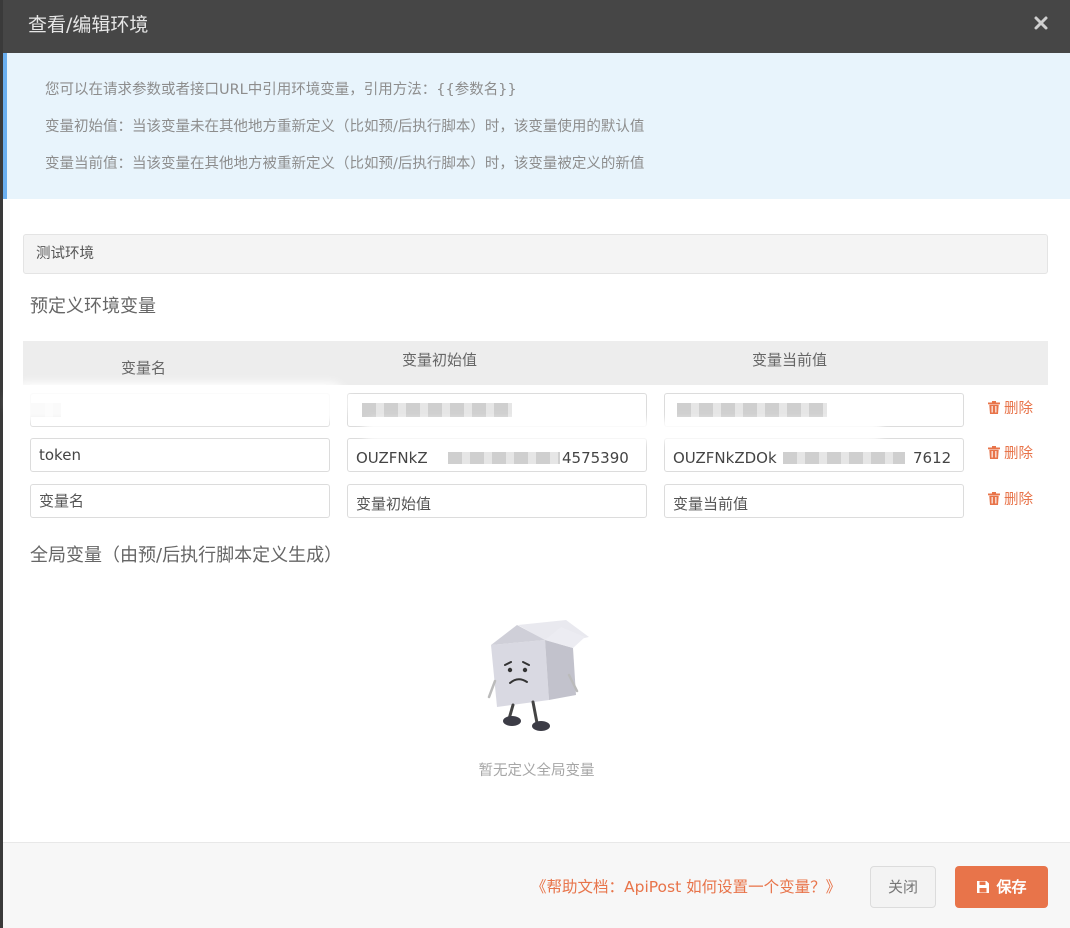  Describe the element at coordinates (932, 458) in the screenshot. I see `current-value-tail: 7612` at that location.